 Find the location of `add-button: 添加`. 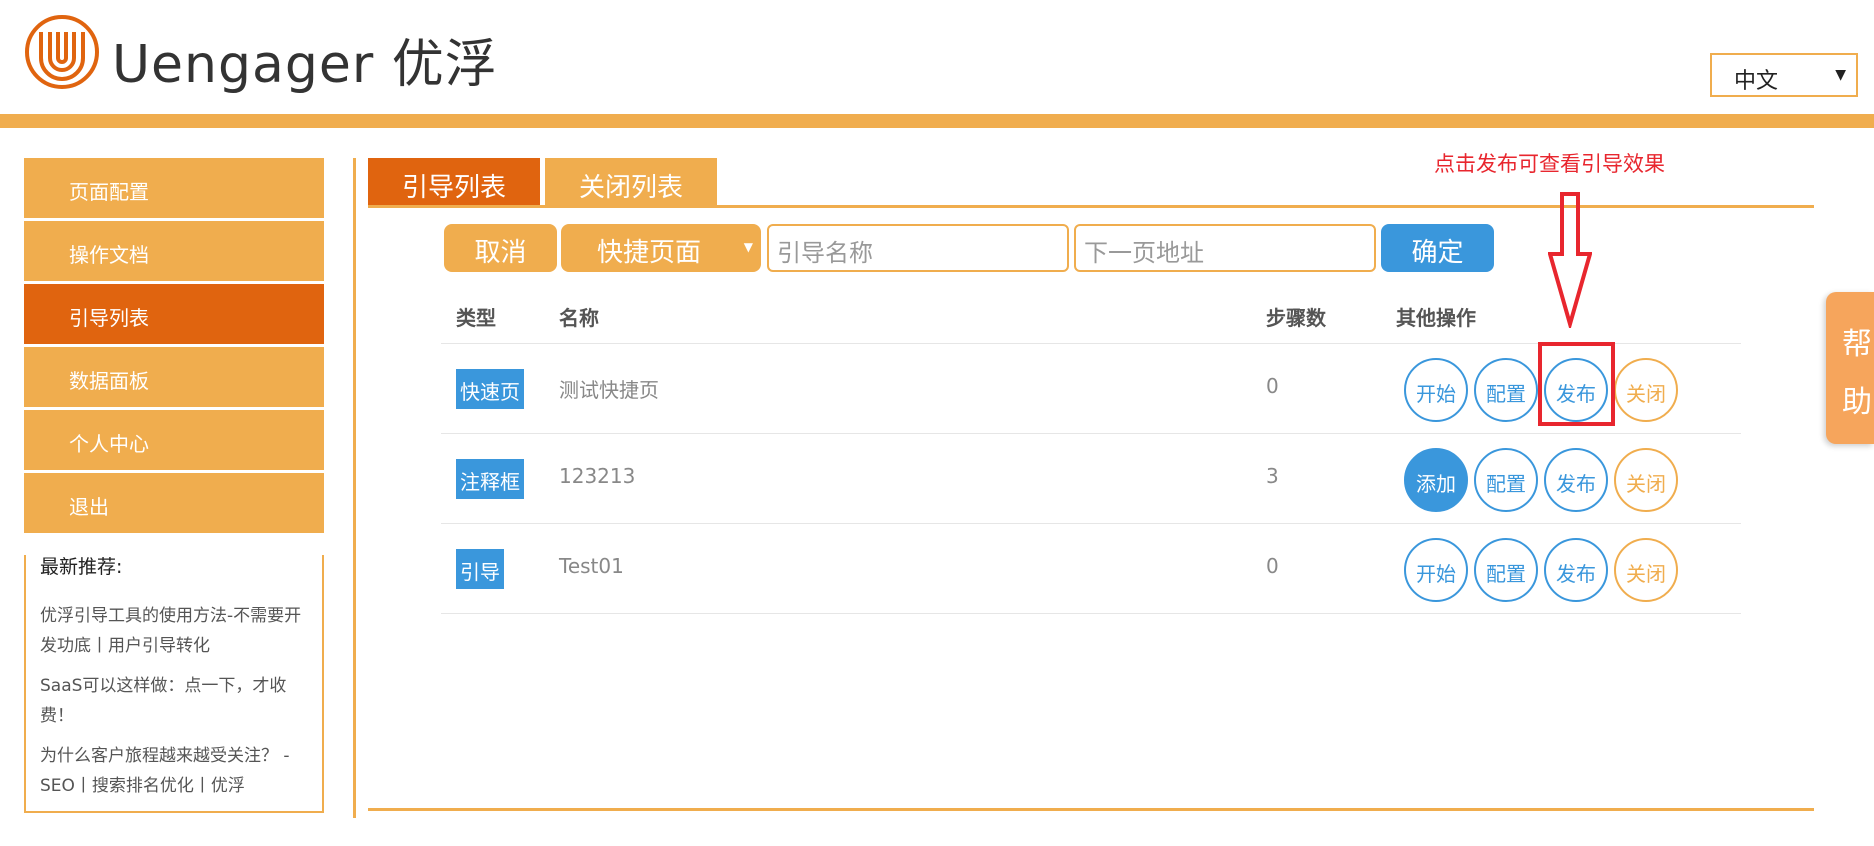

add-button: 添加 is located at coordinates (1436, 480).